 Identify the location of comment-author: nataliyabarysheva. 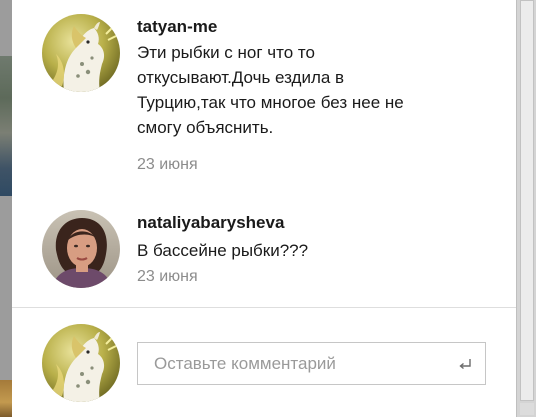
(210, 223).